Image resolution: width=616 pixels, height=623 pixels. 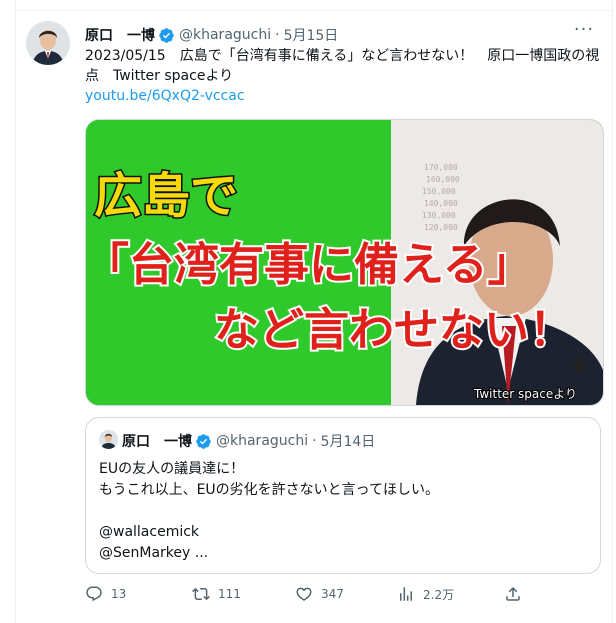 I want to click on tweet-action-bar: 13 111 347 2.2万, so click(x=335, y=594).